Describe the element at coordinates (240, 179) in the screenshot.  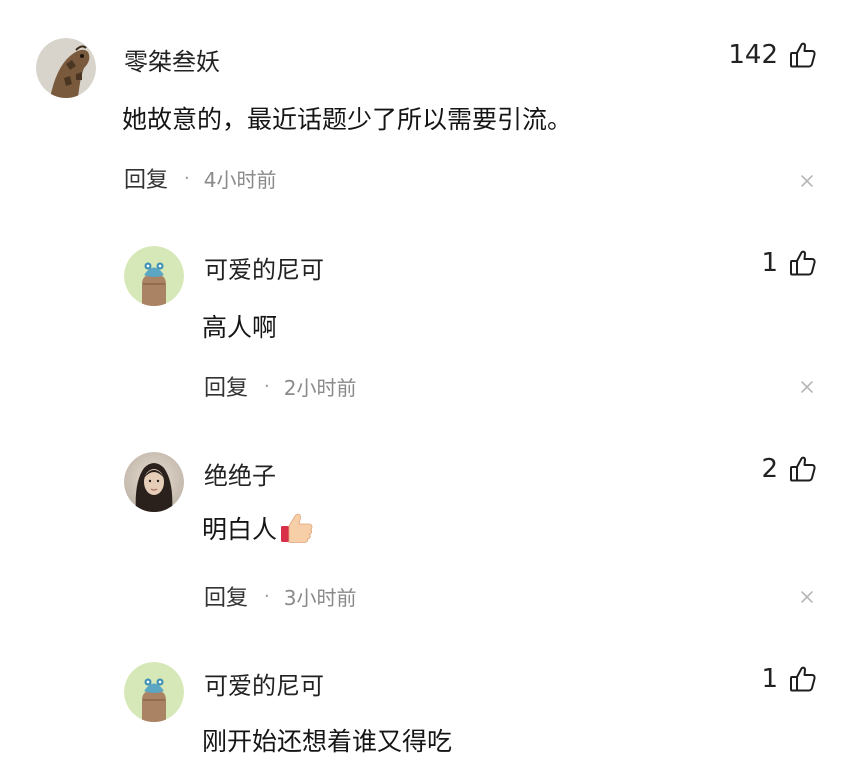
I see `timestamp: 4小时前` at that location.